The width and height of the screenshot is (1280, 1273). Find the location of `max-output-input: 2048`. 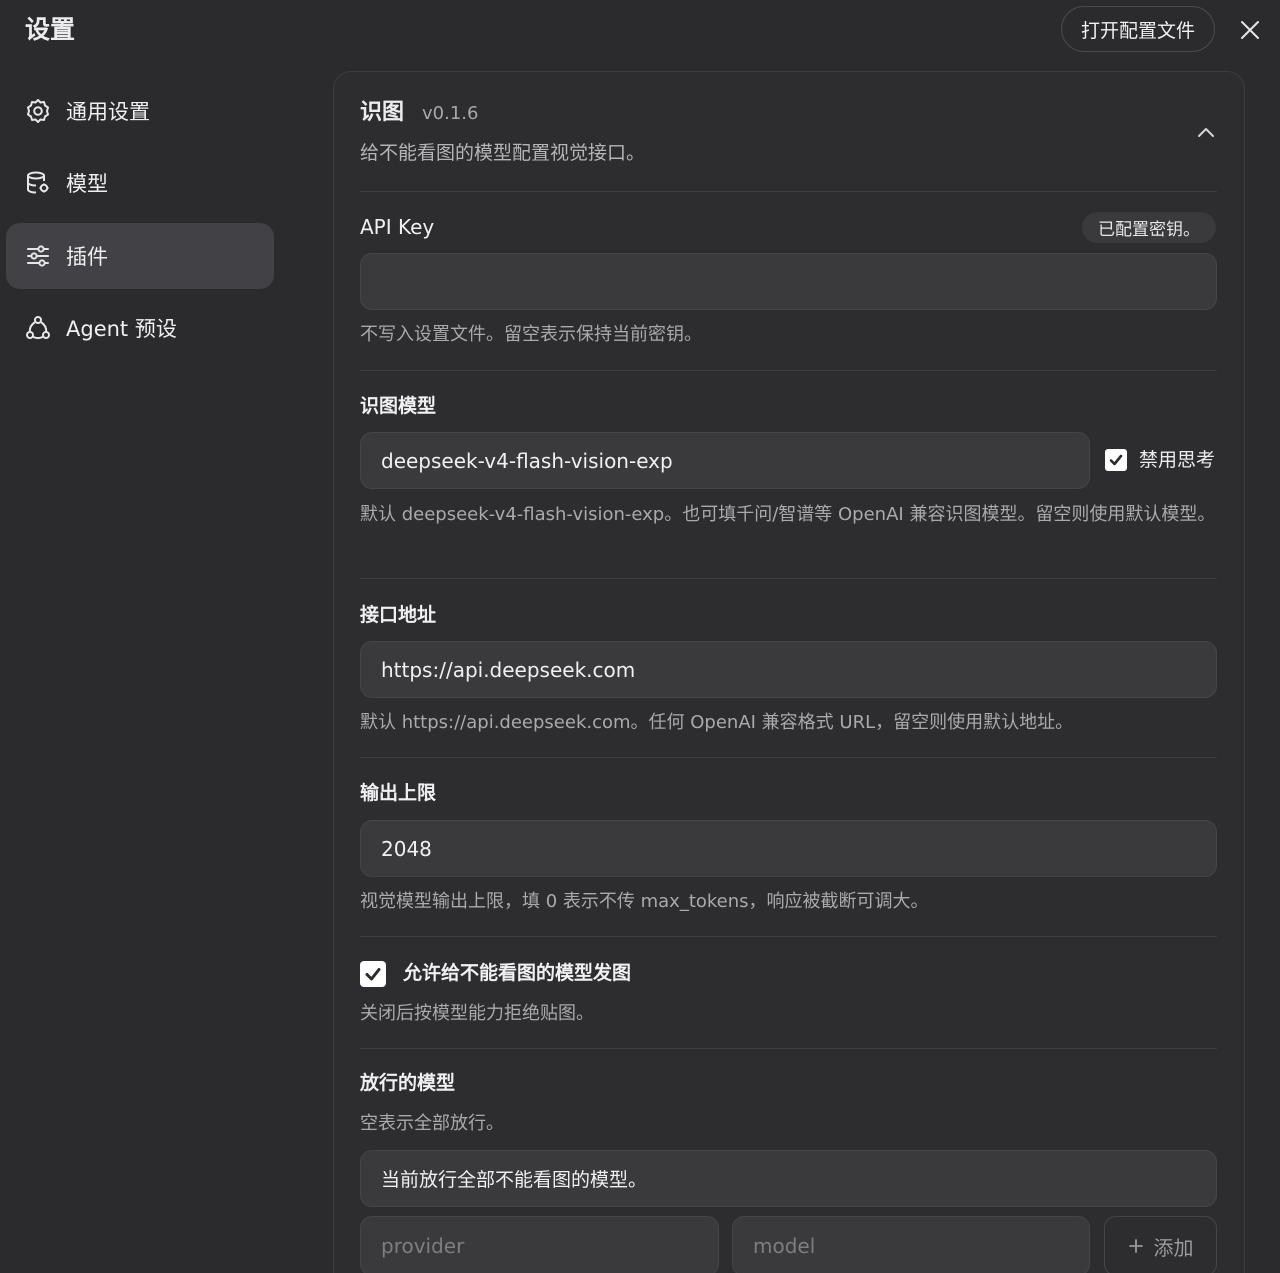

max-output-input: 2048 is located at coordinates (788, 848).